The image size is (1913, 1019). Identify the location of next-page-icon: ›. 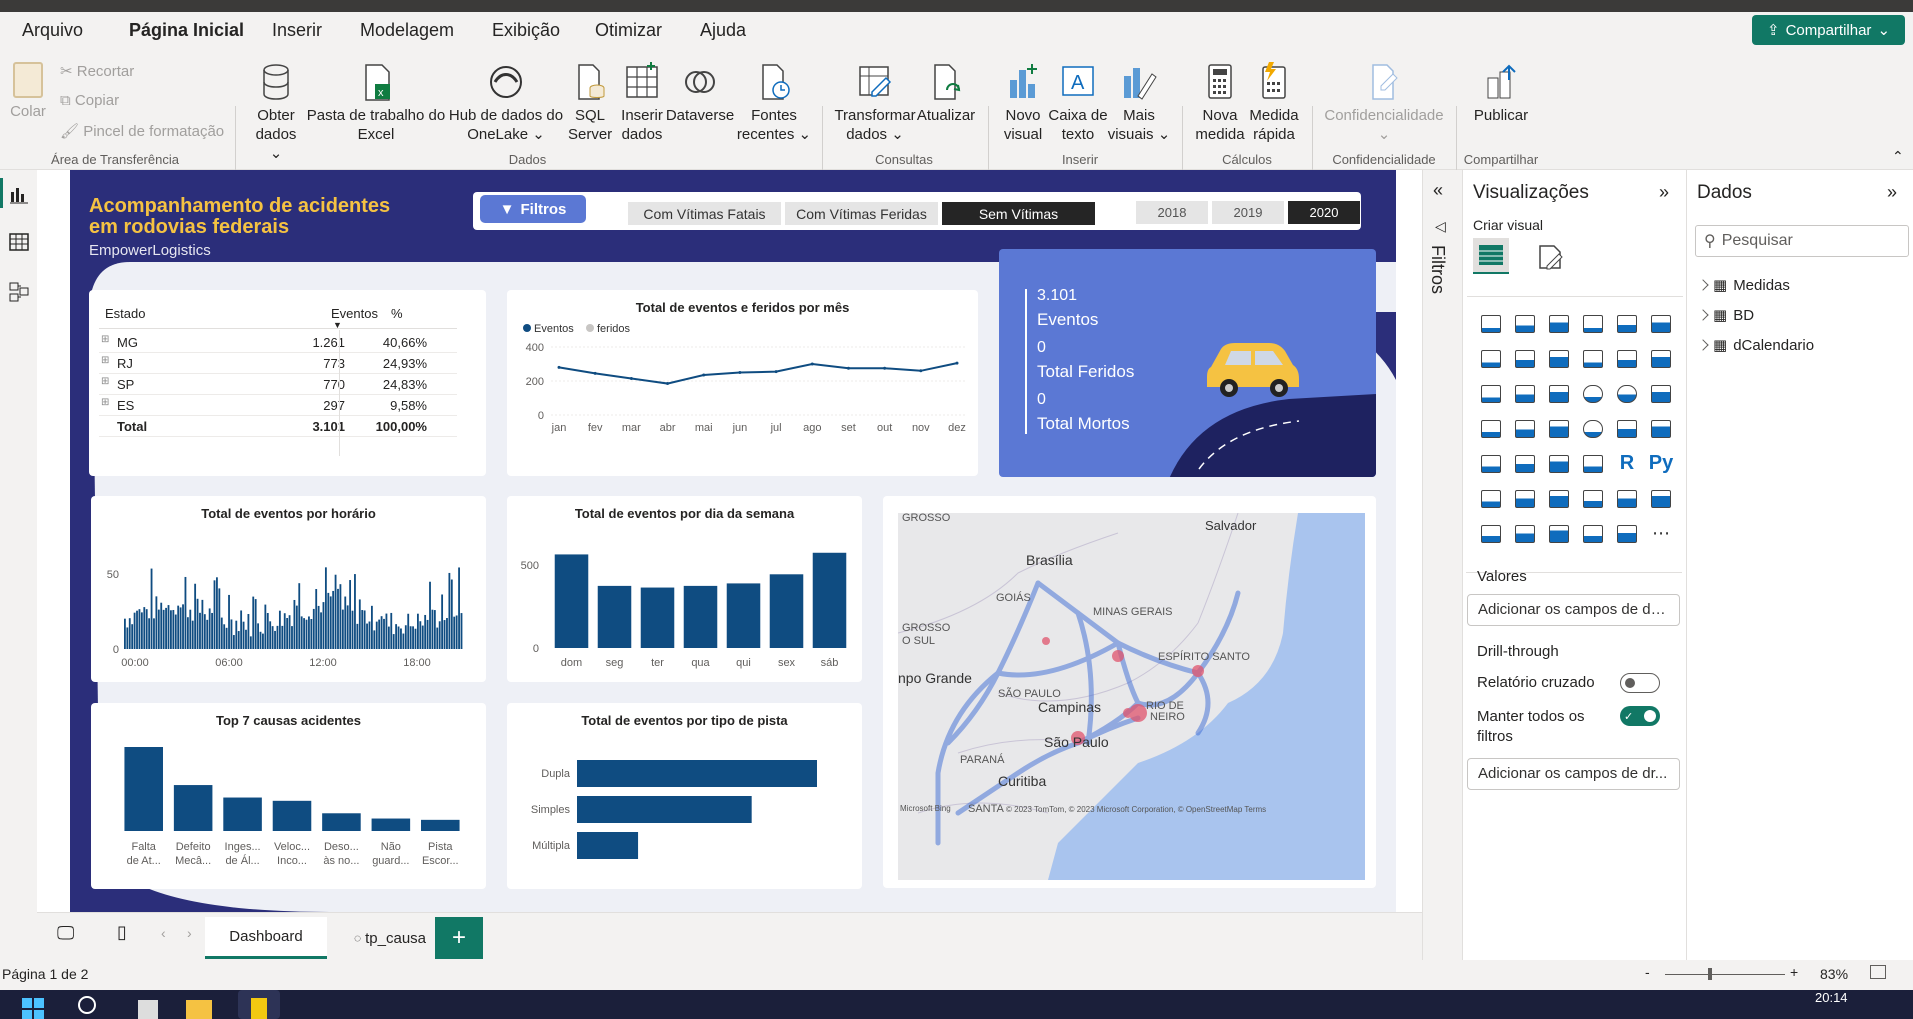
(189, 933).